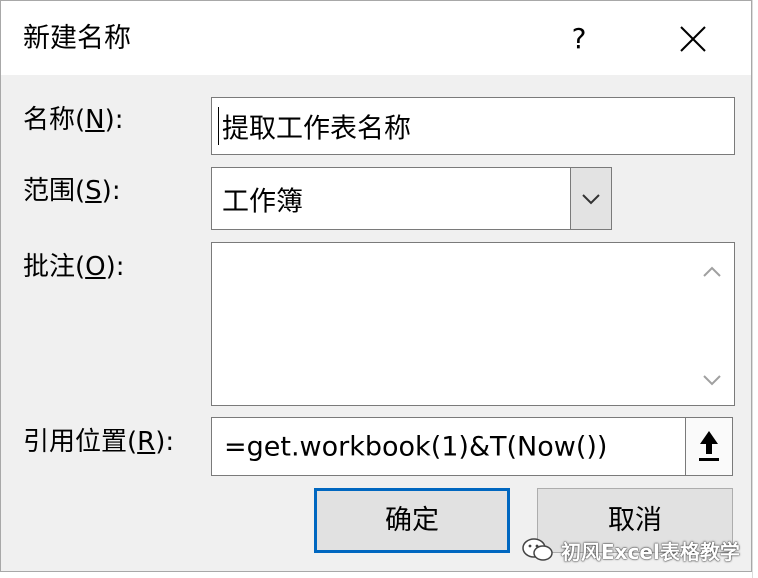 The height and width of the screenshot is (578, 758). I want to click on watermark-text: 初风Excel表格教学, so click(650, 551).